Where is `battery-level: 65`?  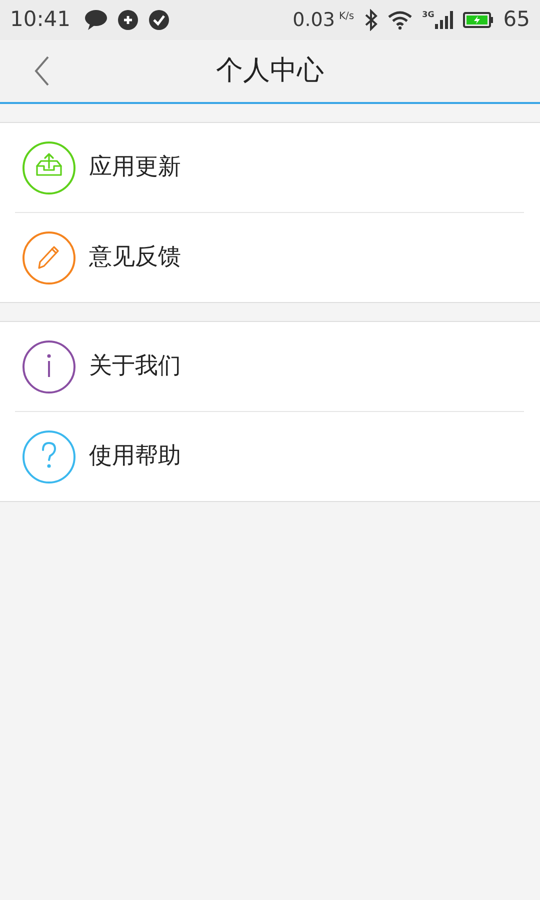 battery-level: 65 is located at coordinates (516, 20).